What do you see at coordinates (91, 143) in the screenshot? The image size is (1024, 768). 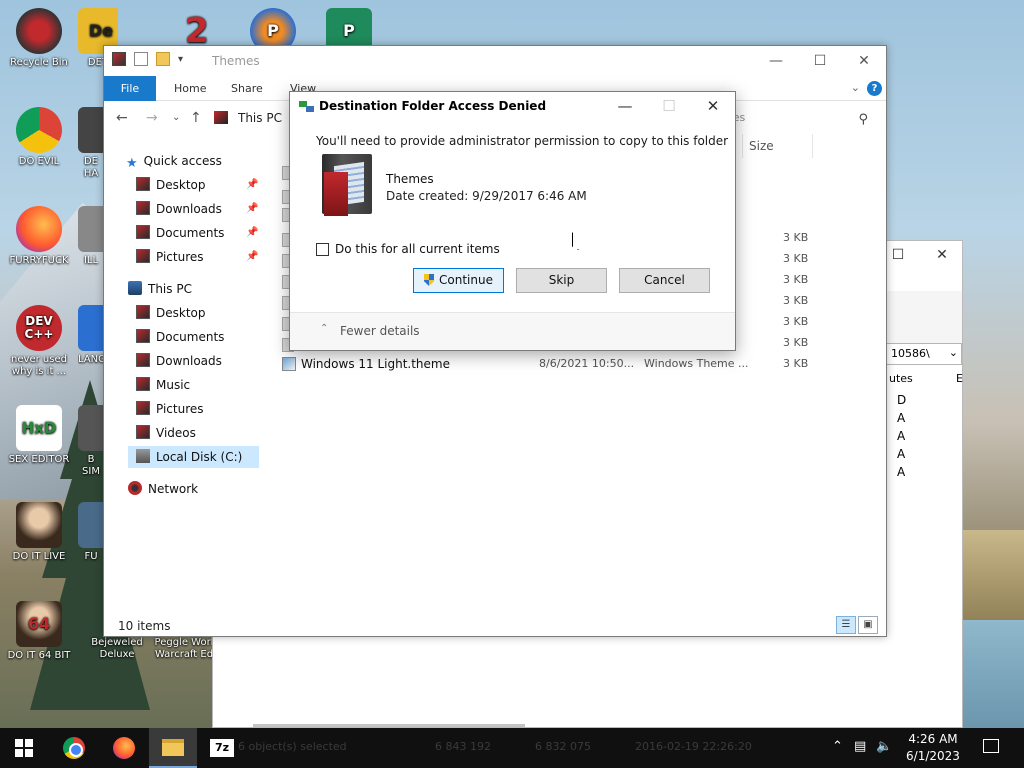 I see `desktop-icon-de-ha: DE HA` at bounding box center [91, 143].